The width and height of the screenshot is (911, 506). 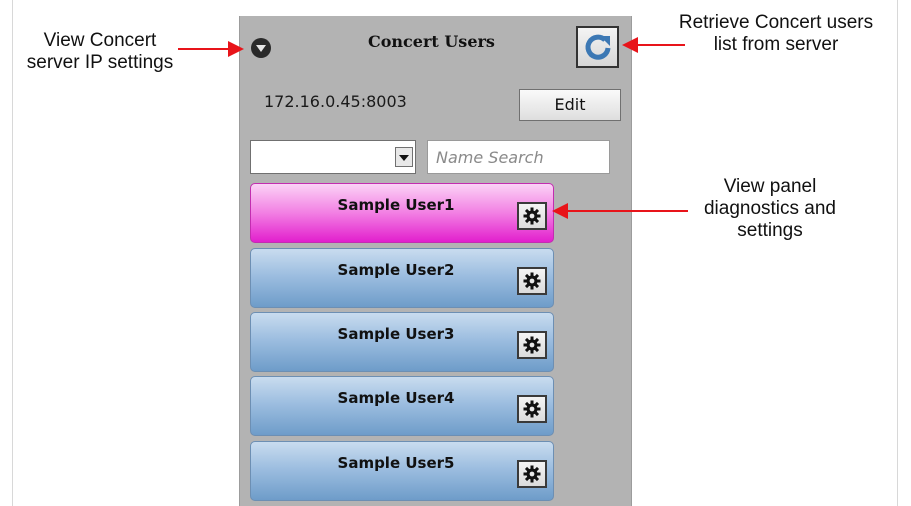 I want to click on refresh-icon, so click(x=598, y=47).